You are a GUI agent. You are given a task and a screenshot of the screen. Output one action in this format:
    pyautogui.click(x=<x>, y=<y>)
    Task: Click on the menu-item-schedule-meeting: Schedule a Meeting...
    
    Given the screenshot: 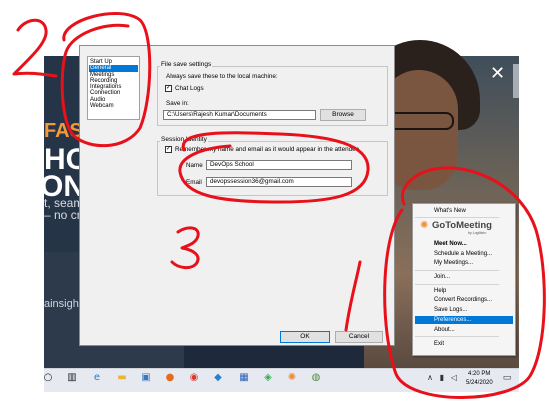 What is the action you would take?
    pyautogui.click(x=463, y=254)
    